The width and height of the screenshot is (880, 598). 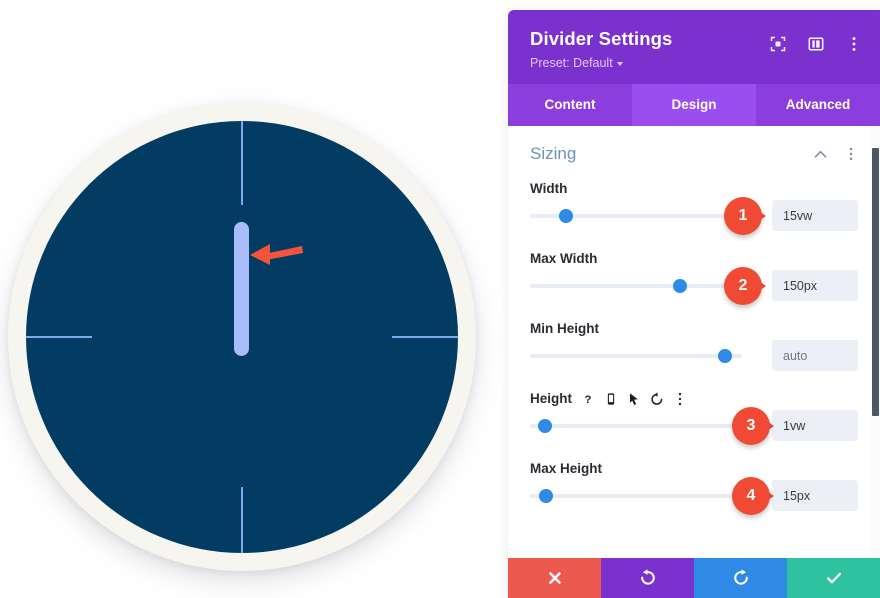 I want to click on tab-advanced: Advanced, so click(x=818, y=105).